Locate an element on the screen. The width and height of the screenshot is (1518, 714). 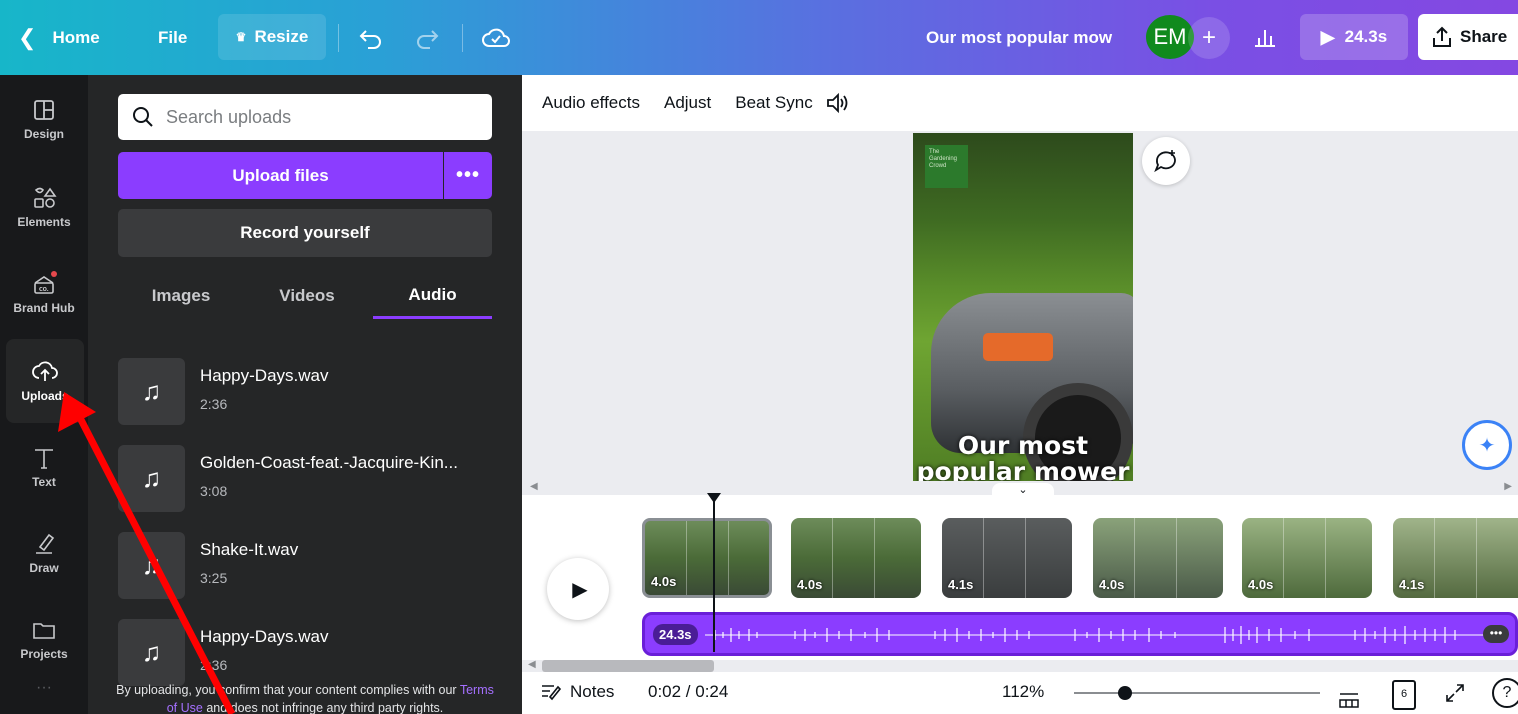
audio-duration: 2:36 is located at coordinates (214, 665).